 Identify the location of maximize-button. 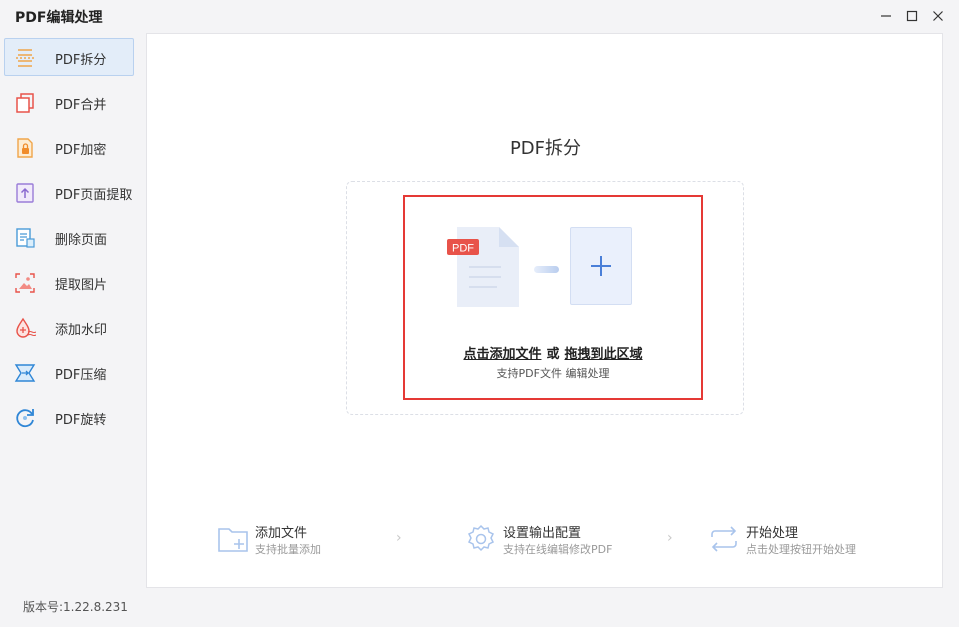
(912, 16).